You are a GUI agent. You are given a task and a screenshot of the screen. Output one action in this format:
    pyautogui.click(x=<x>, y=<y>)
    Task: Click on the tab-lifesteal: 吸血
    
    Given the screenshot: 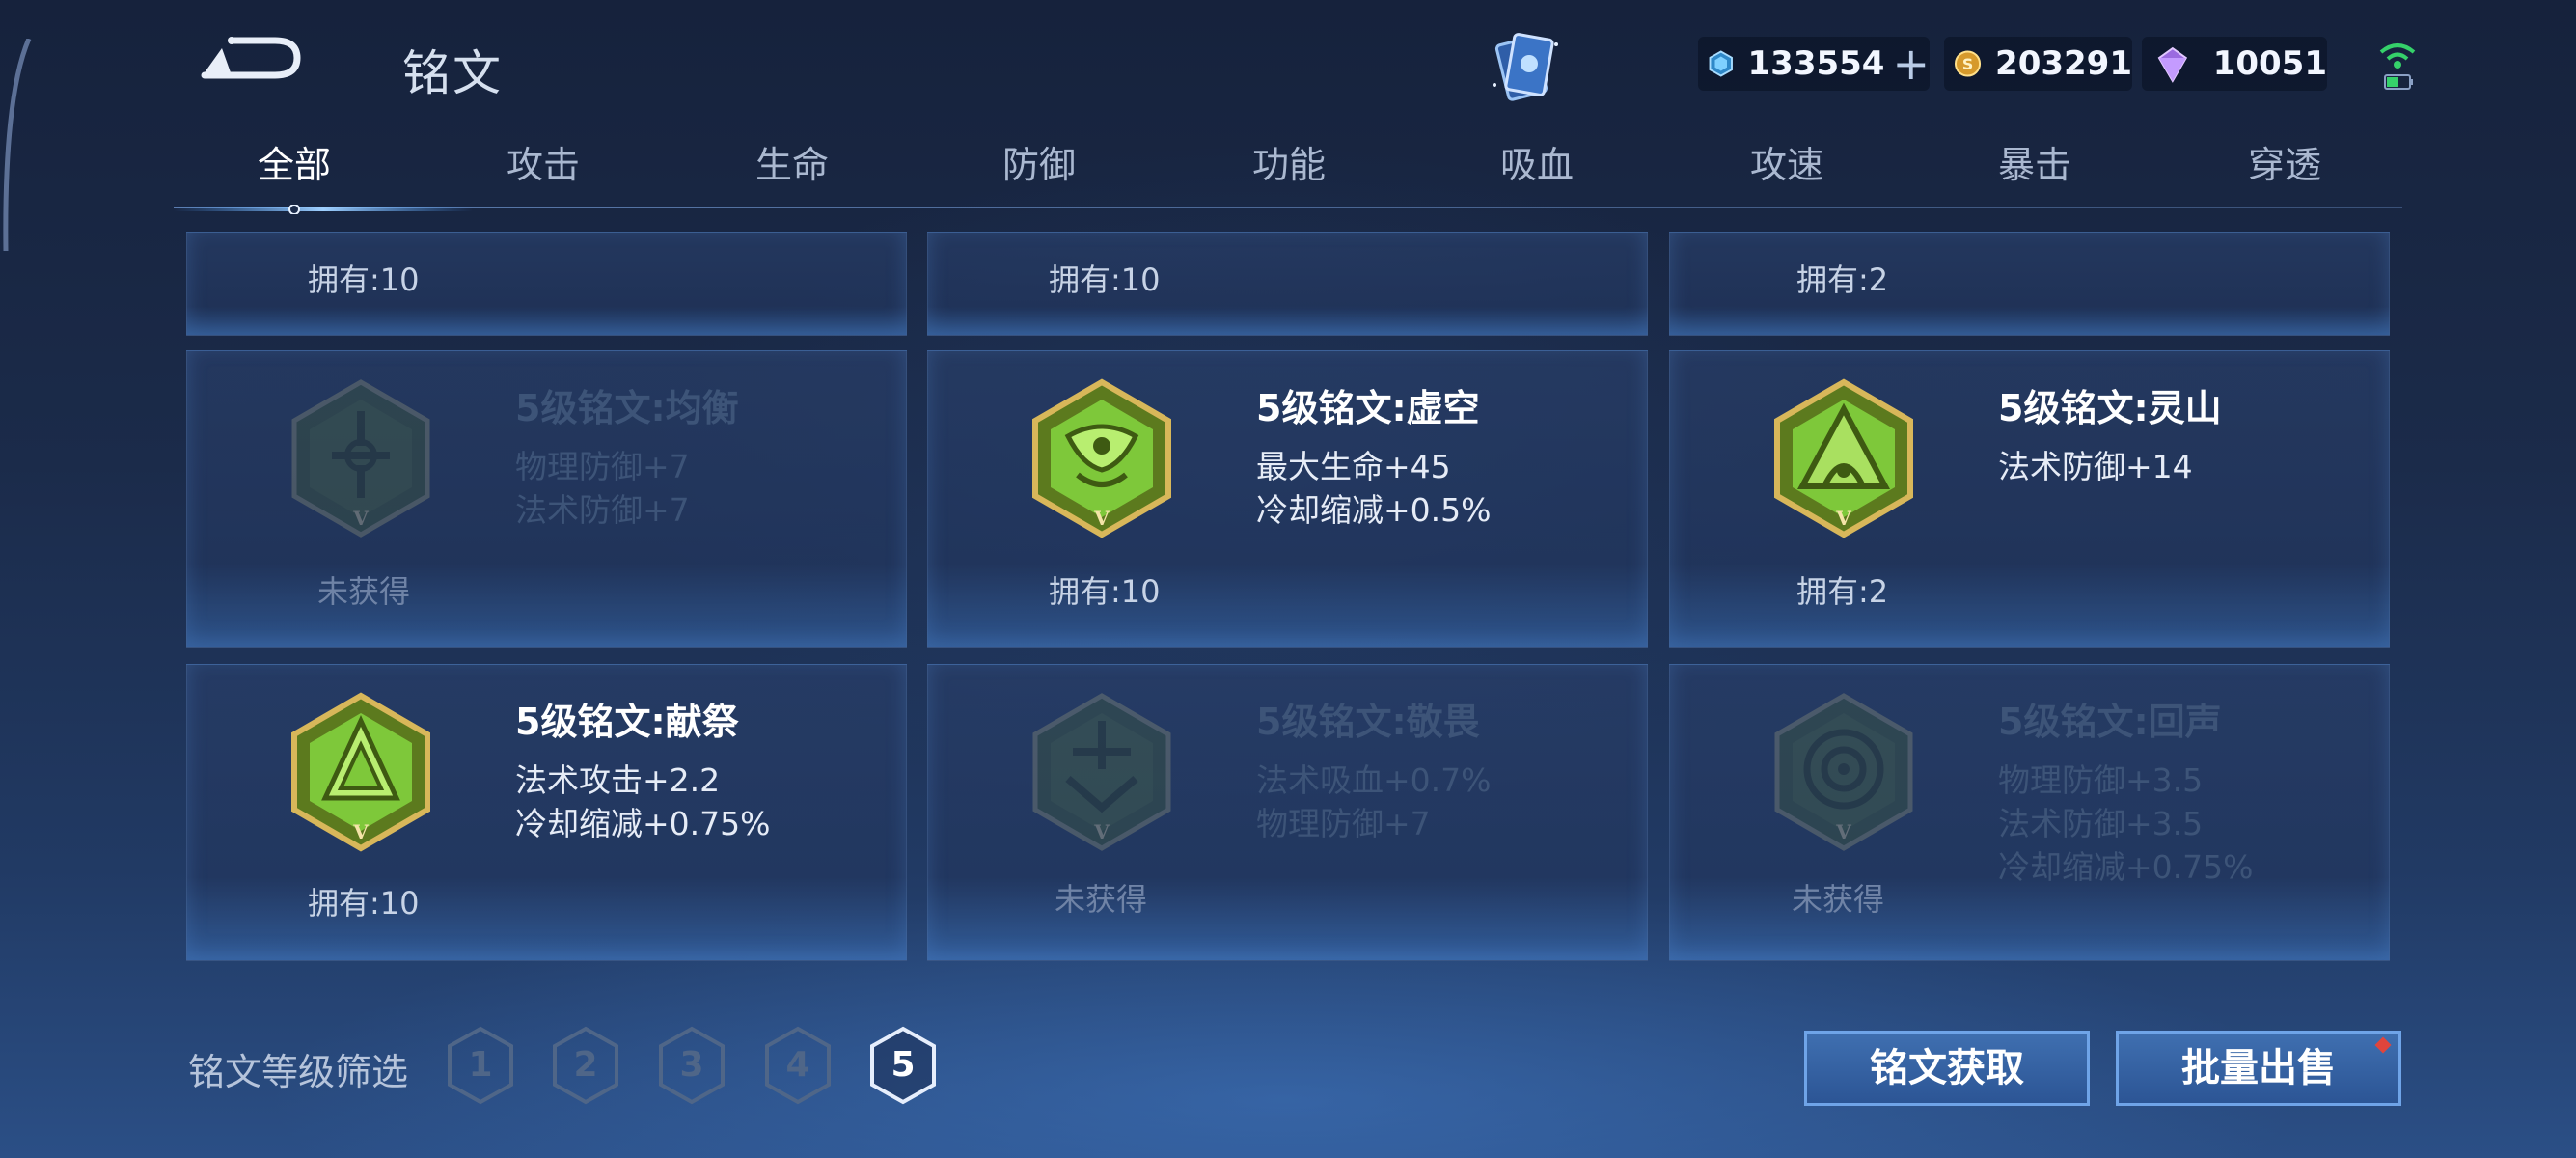 What is the action you would take?
    pyautogui.click(x=1536, y=161)
    